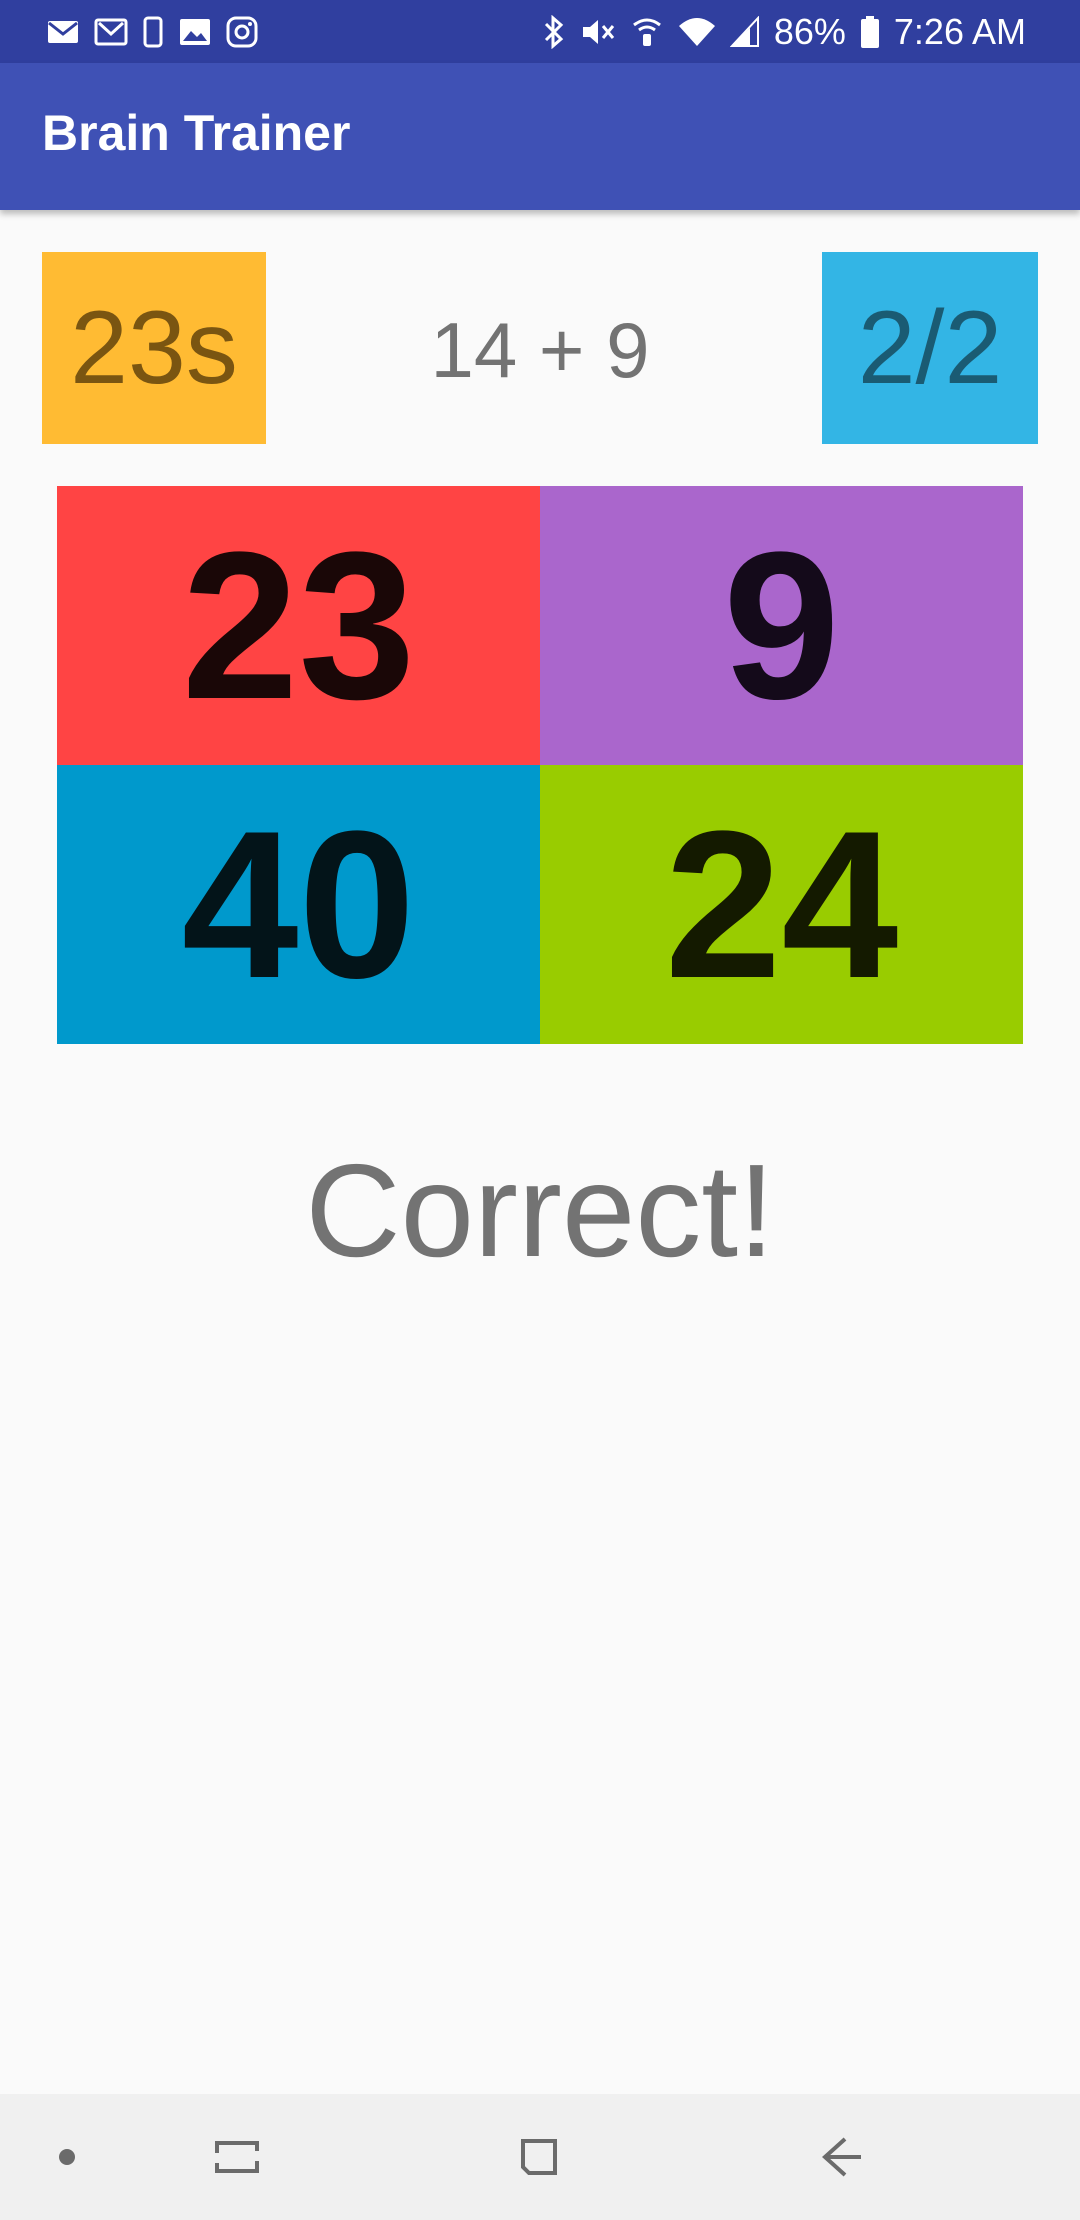 This screenshot has height=2220, width=1080. Describe the element at coordinates (841, 2157) in the screenshot. I see `back-icon` at that location.